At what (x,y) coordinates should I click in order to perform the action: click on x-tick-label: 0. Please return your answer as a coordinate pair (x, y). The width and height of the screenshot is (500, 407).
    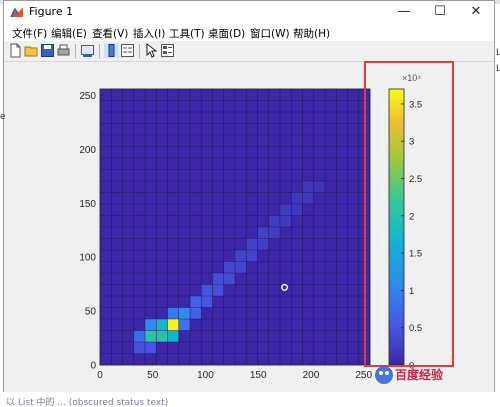
    Looking at the image, I should click on (100, 375).